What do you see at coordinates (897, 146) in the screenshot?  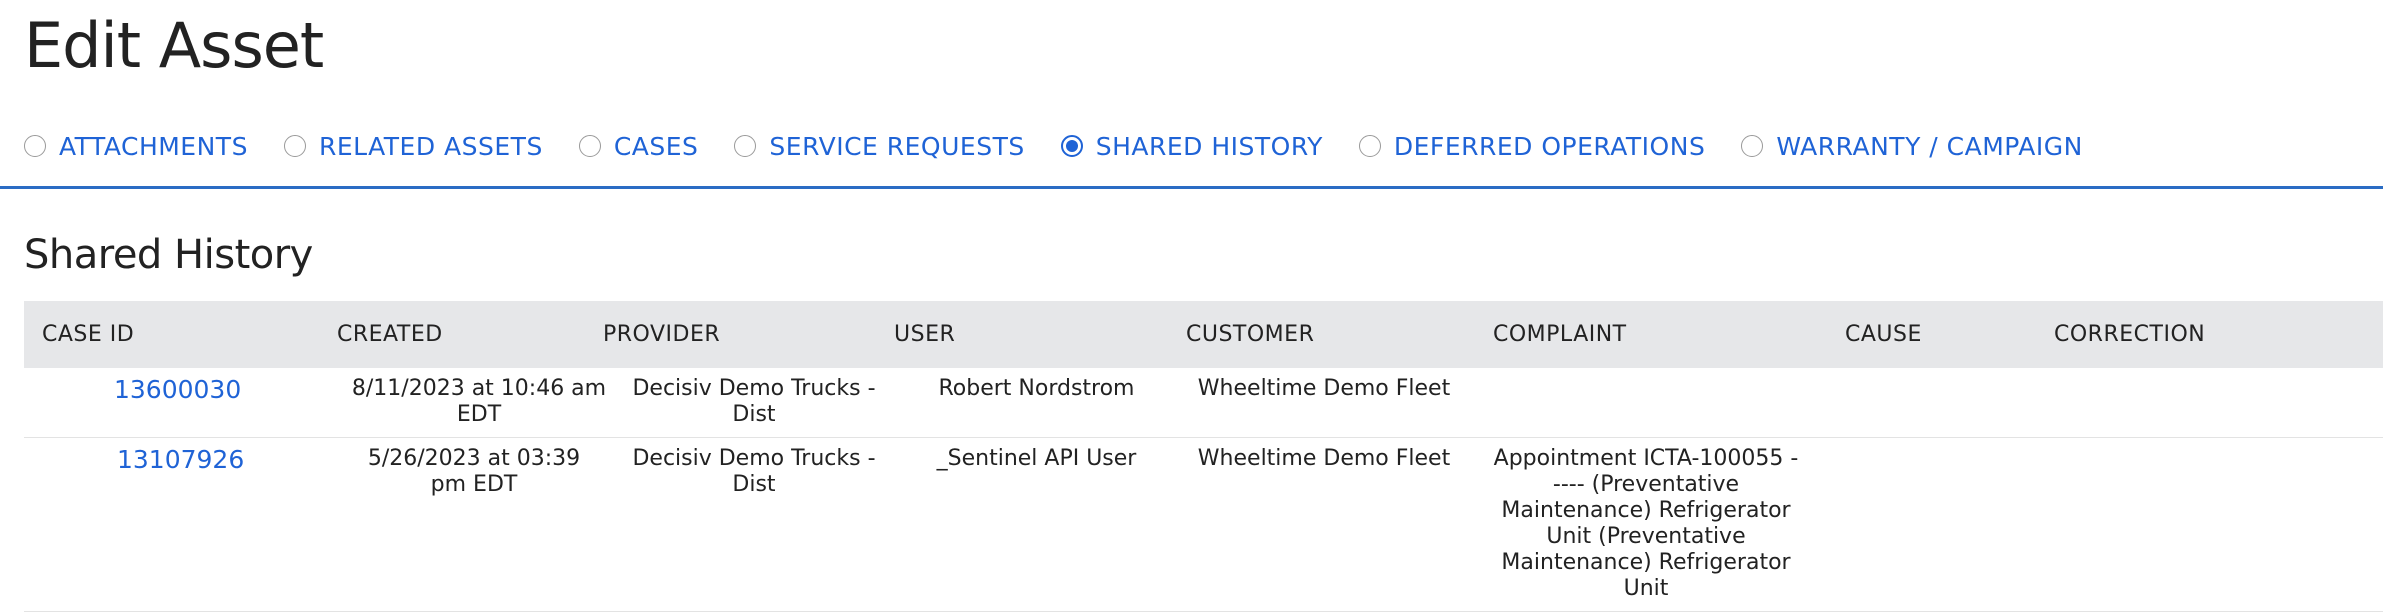 I see `tab-label: SERVICE REQUESTS` at bounding box center [897, 146].